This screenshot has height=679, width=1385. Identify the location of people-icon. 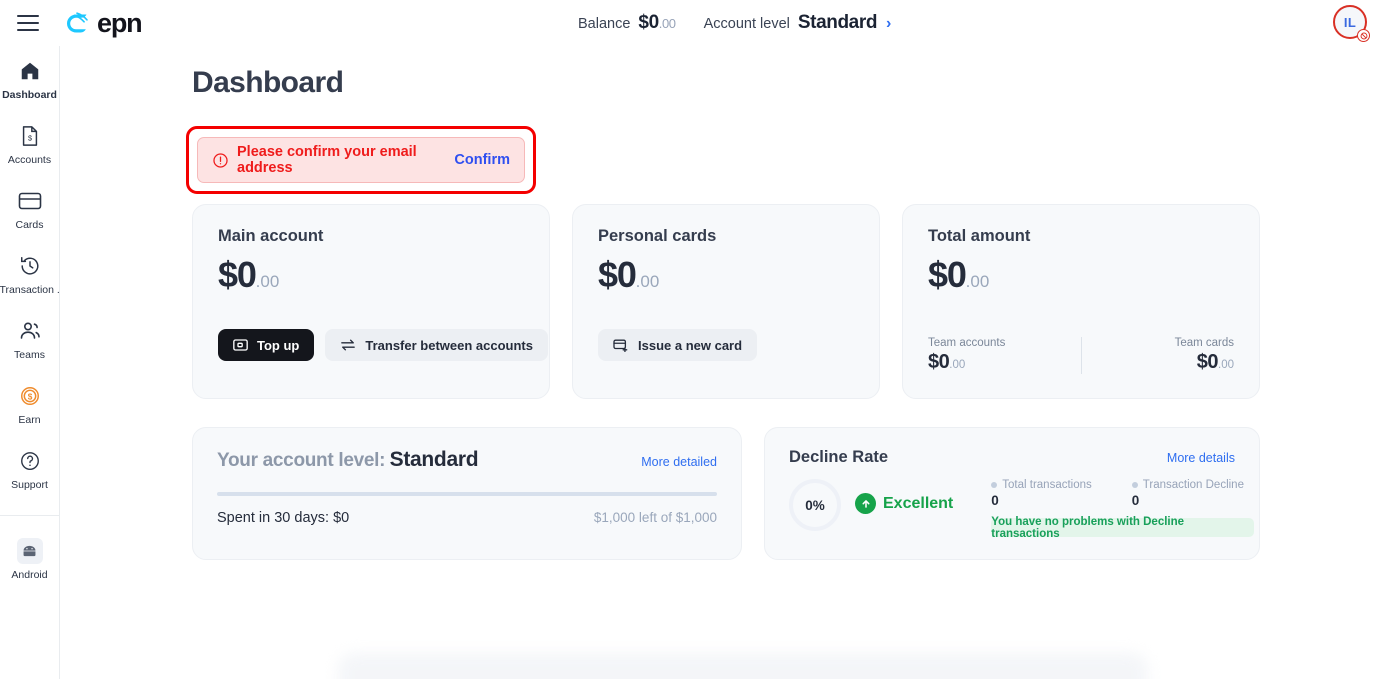
(30, 331).